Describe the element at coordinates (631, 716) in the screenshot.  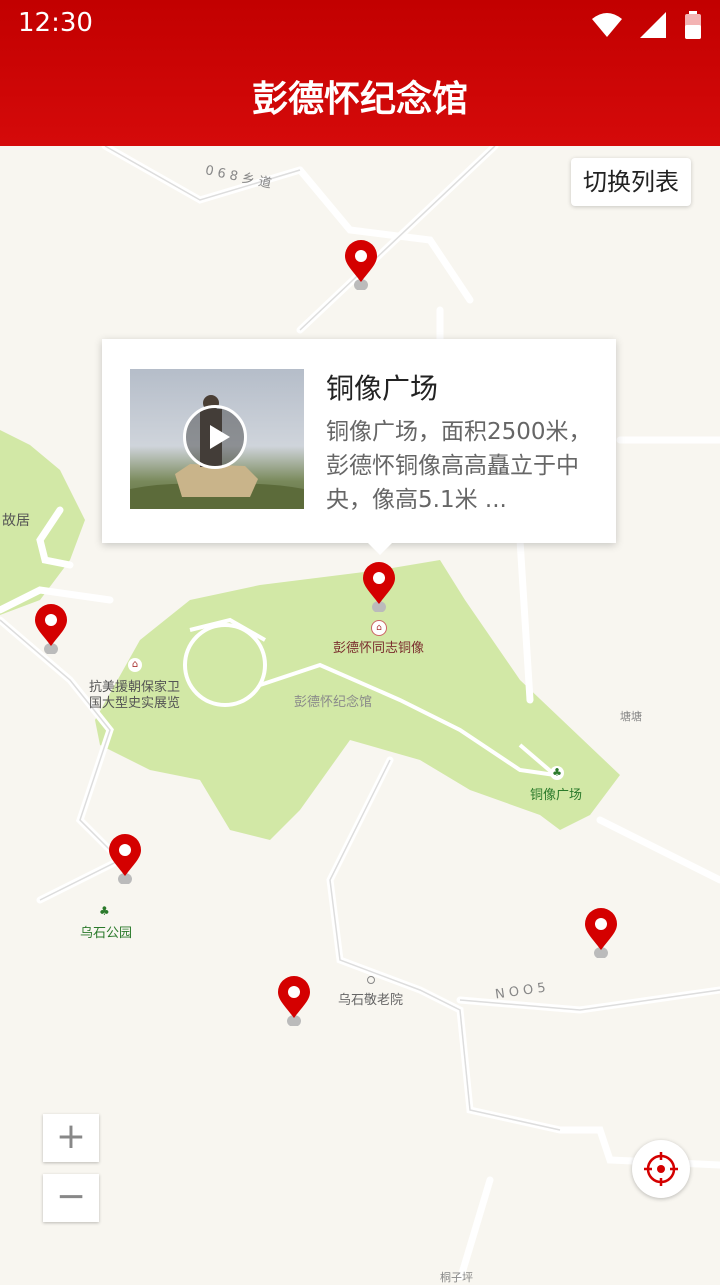
I see `map-label-tangtang: 塘塘` at that location.